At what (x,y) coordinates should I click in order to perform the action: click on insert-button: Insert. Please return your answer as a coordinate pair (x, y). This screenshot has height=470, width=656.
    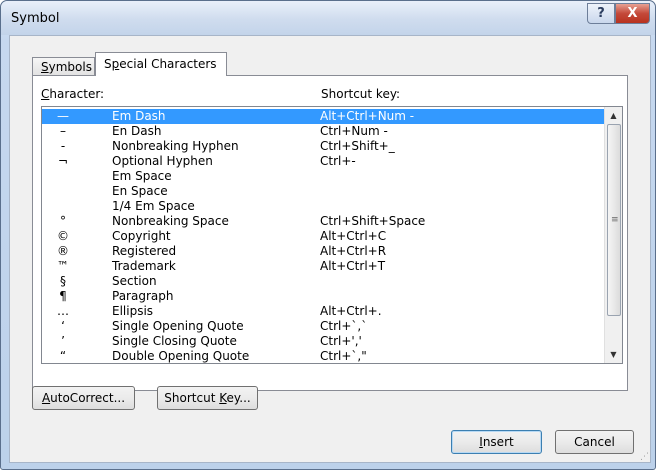
    Looking at the image, I should click on (496, 442).